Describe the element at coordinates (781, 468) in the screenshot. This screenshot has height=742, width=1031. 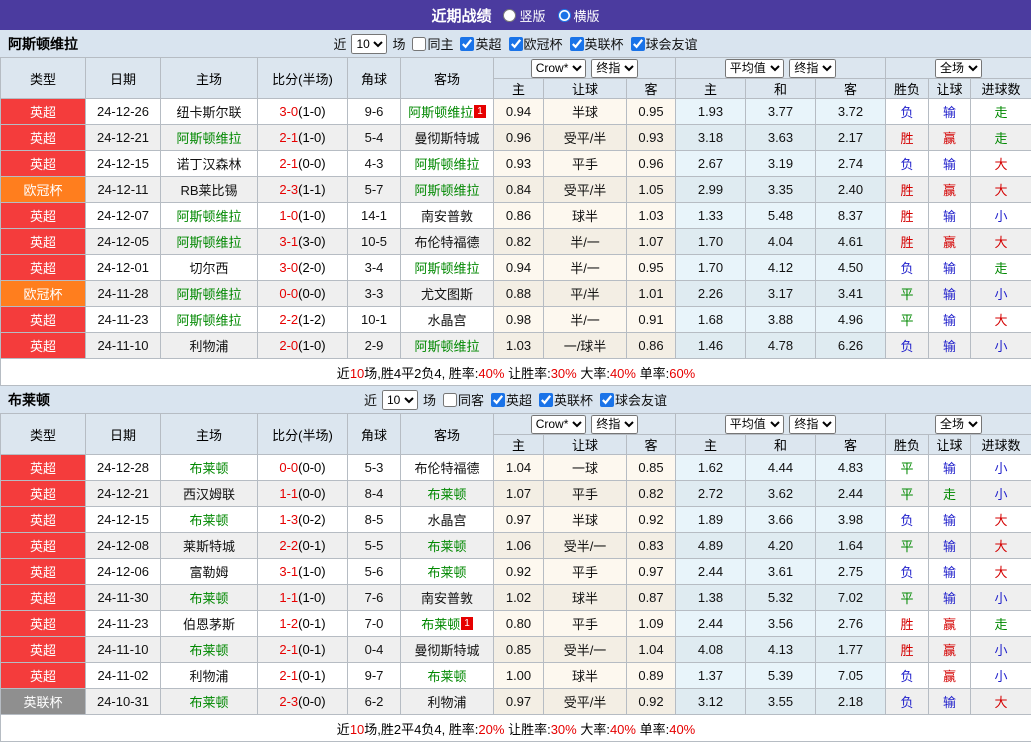
I see `avg-draw: 4.44` at that location.